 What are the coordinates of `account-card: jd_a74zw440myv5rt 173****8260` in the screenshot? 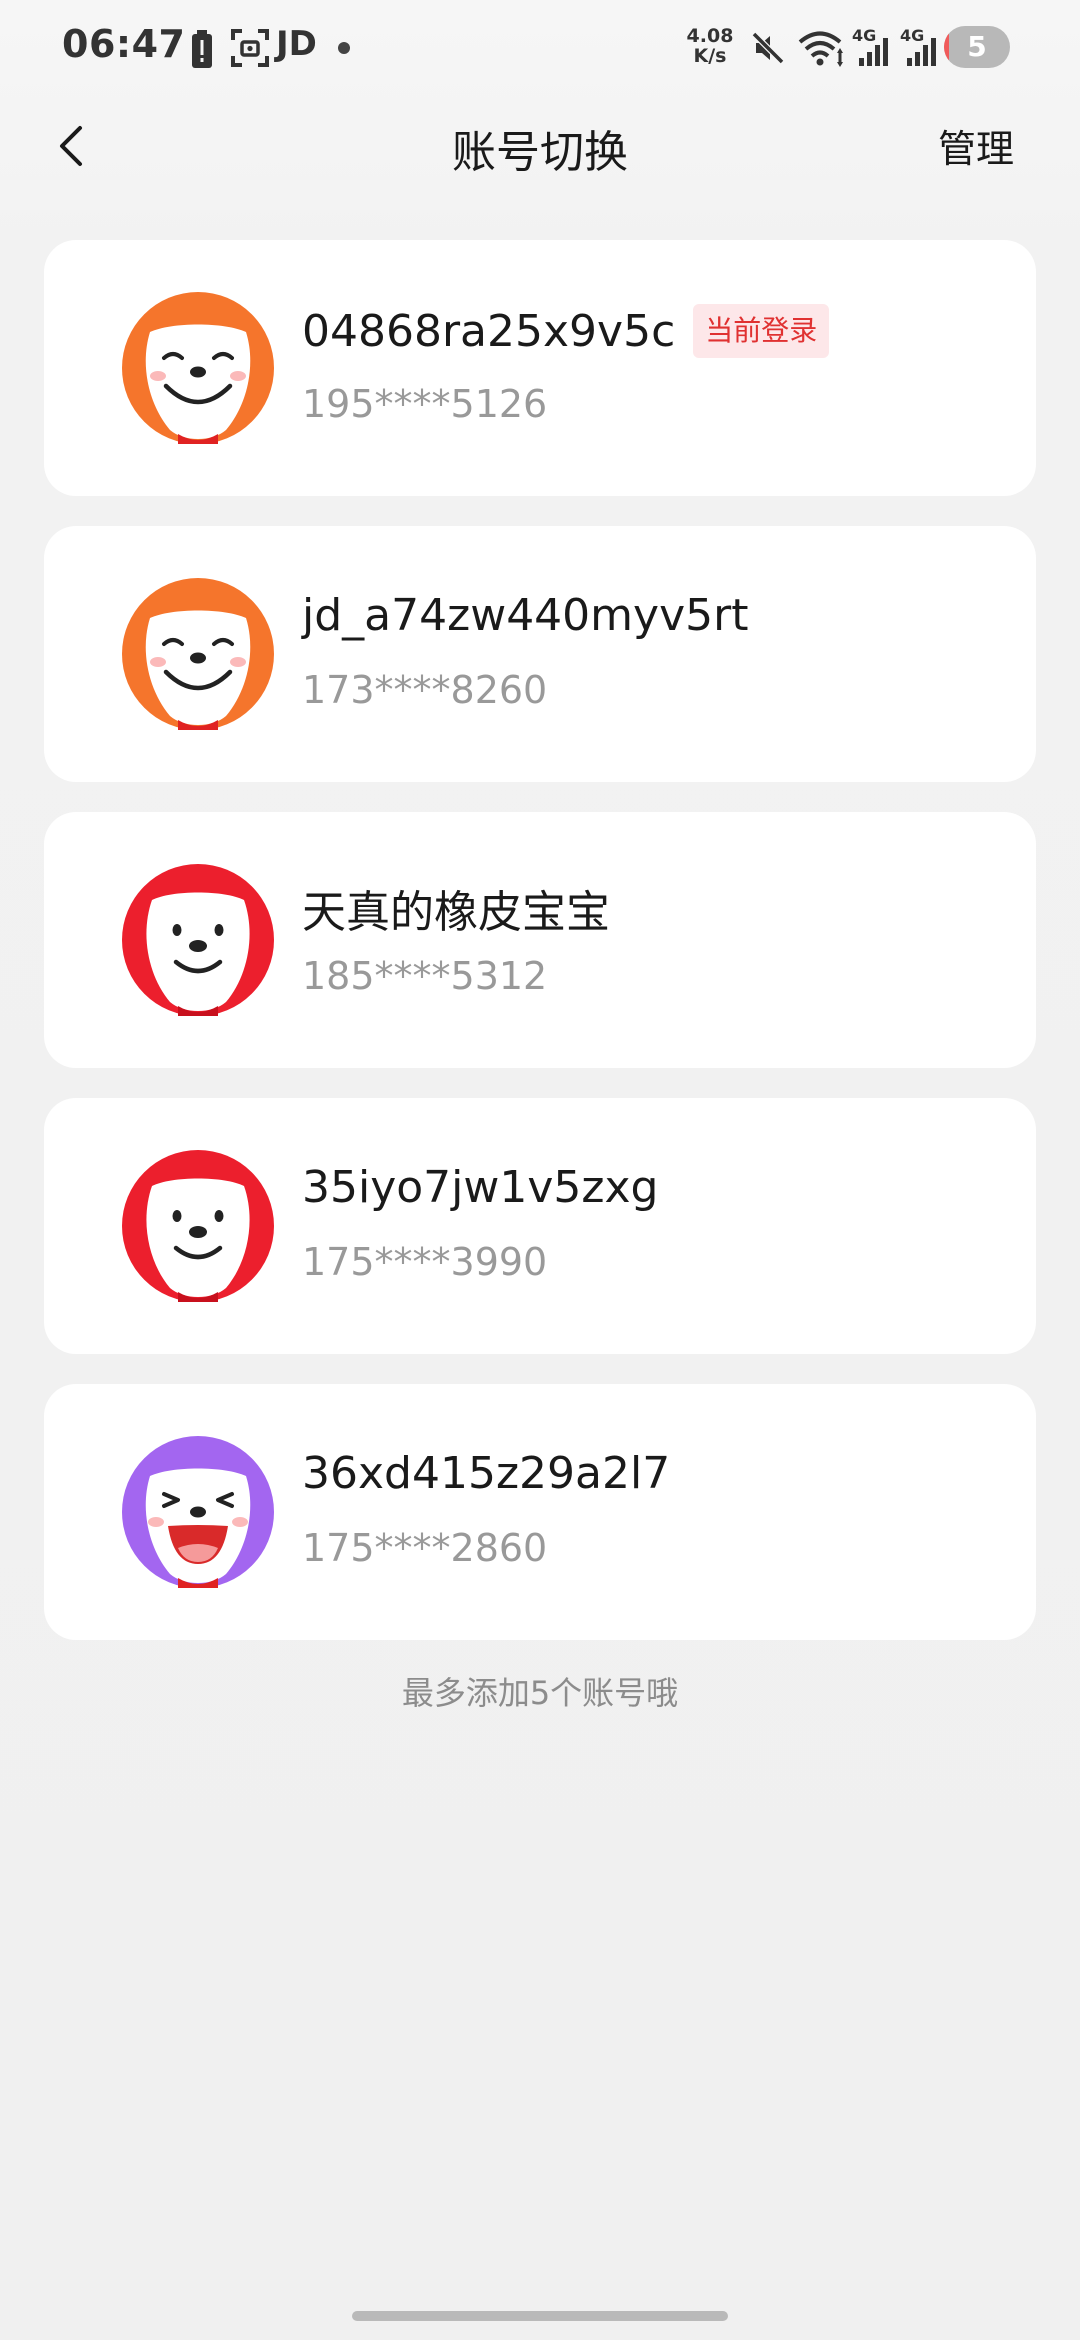 It's located at (540, 654).